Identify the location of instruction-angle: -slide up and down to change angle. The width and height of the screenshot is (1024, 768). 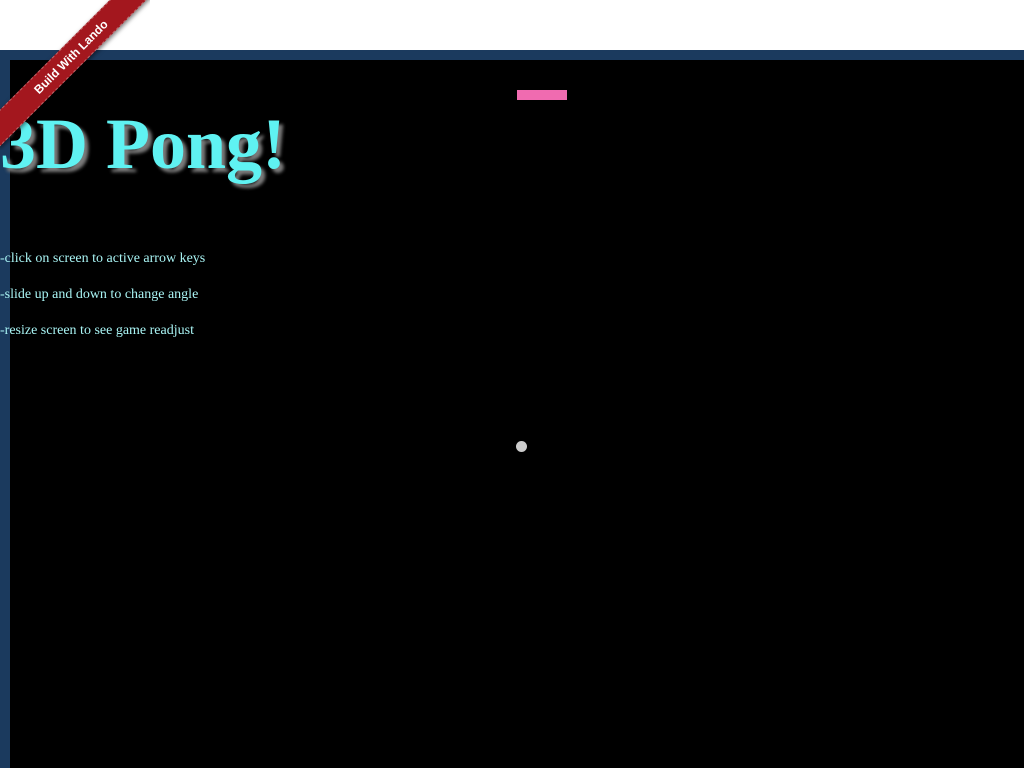
(99, 294).